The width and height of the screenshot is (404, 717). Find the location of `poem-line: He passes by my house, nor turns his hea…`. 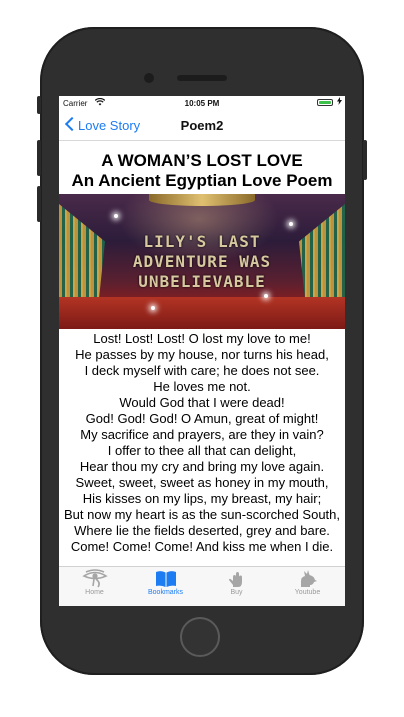

poem-line: He passes by my house, nor turns his hea… is located at coordinates (202, 354).